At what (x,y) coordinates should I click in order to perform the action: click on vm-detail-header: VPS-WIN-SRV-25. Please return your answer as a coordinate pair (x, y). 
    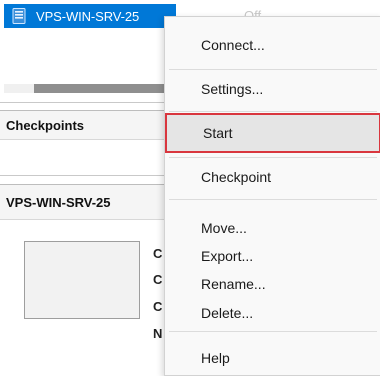
    Looking at the image, I should click on (88, 202).